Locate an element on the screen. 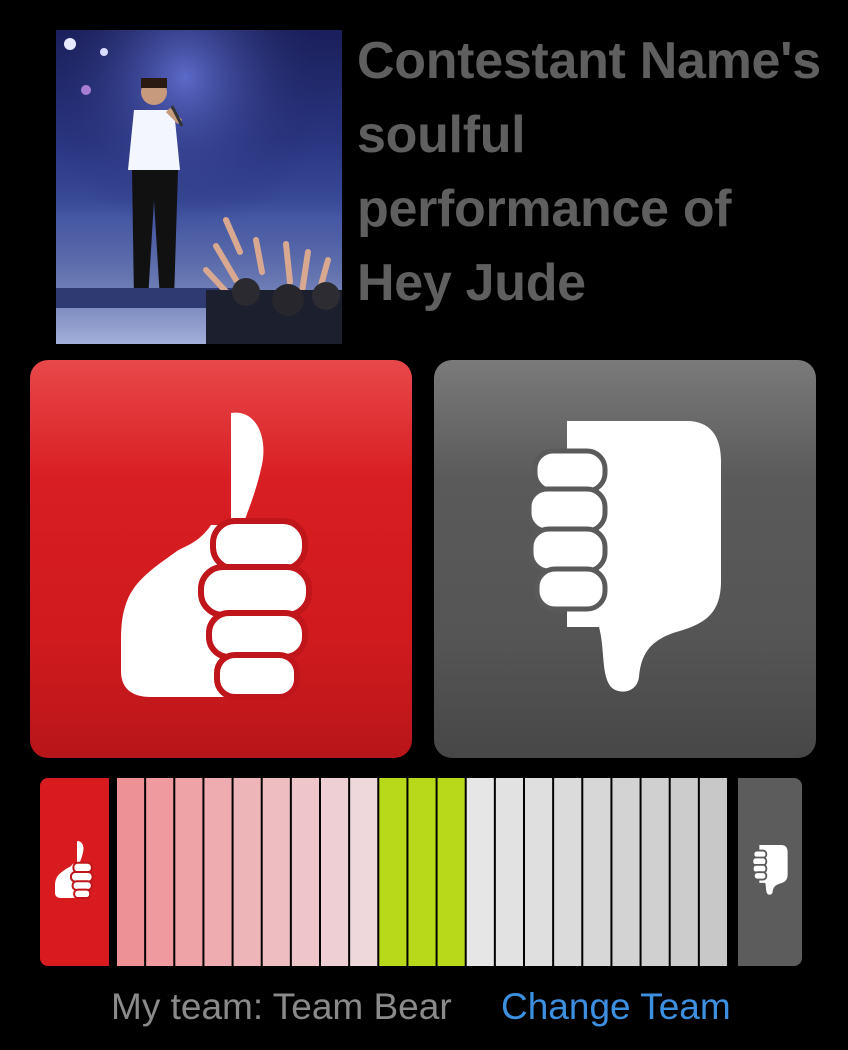 This screenshot has width=848, height=1050. small-thumbs-up-icon is located at coordinates (74, 872).